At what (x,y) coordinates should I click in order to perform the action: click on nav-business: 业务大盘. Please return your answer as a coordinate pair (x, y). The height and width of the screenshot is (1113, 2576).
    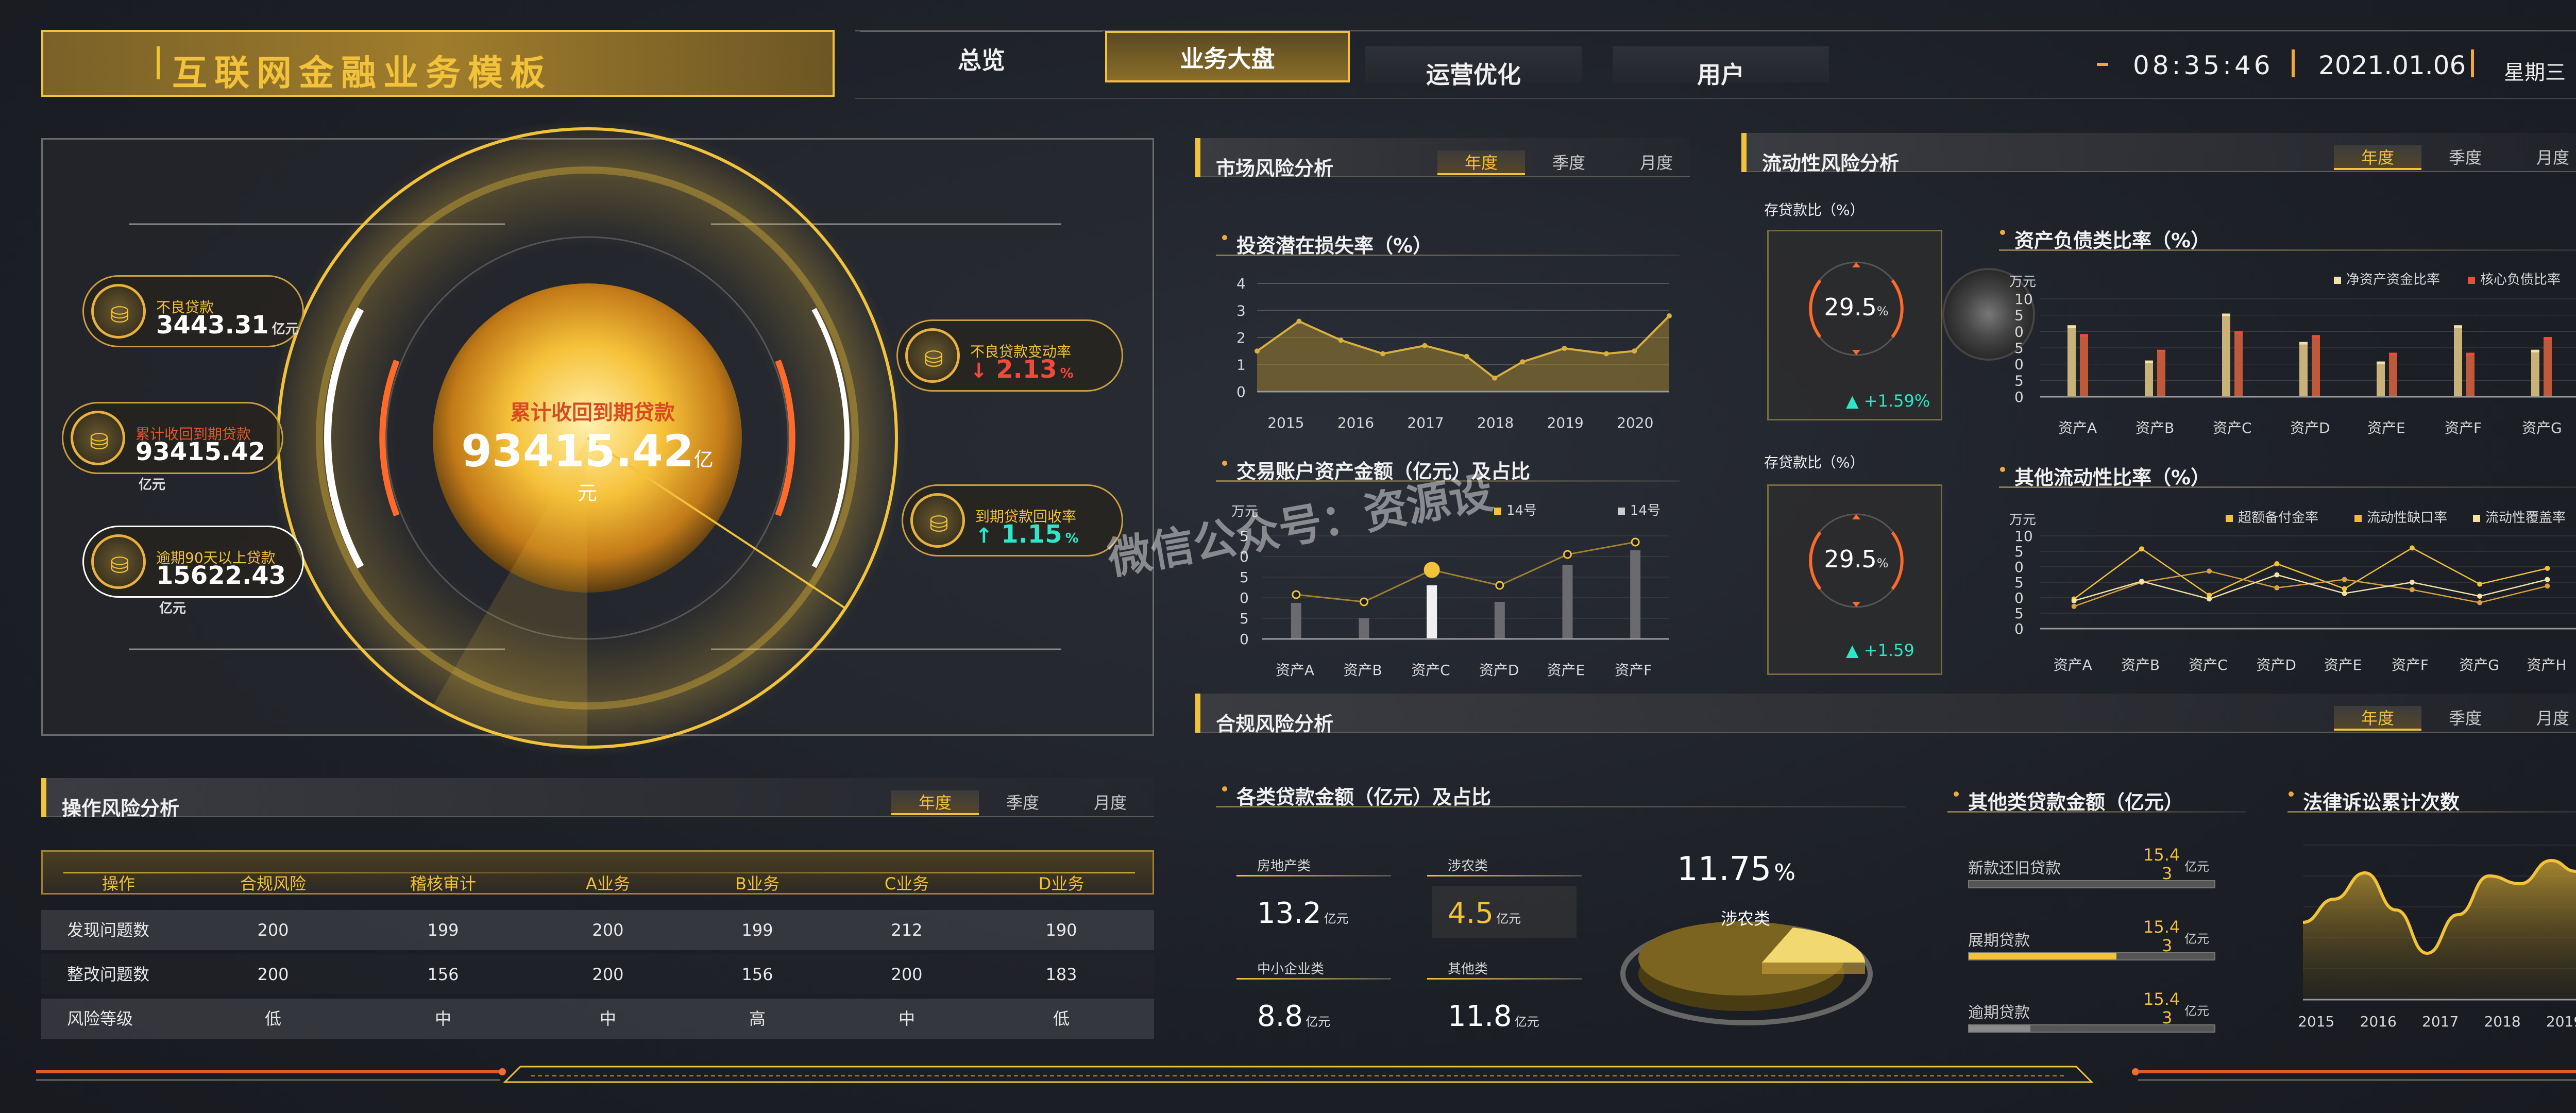
    Looking at the image, I should click on (1227, 56).